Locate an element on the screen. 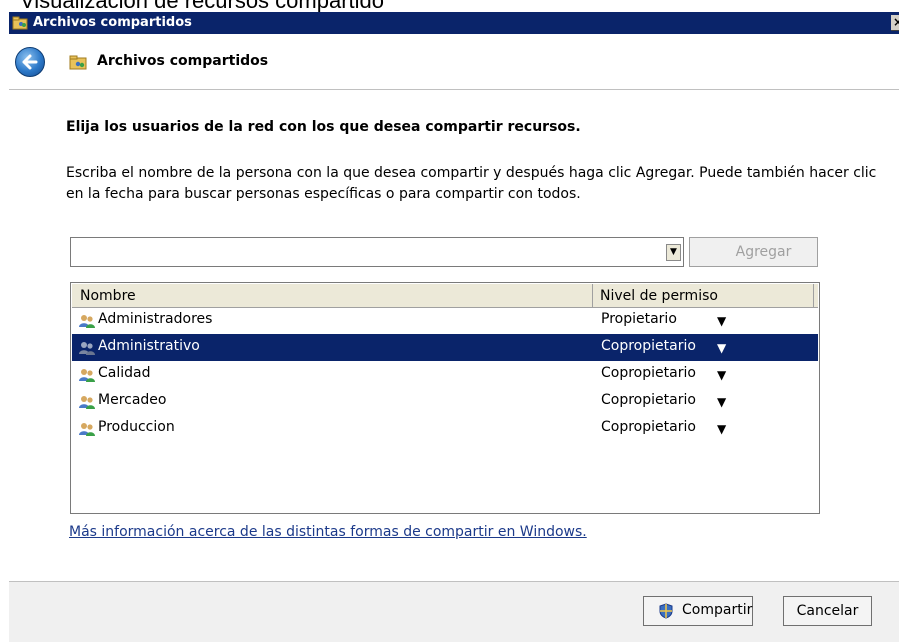 Image resolution: width=899 pixels, height=642 pixels. window-titlebar: Archivos compartidos × is located at coordinates (454, 23).